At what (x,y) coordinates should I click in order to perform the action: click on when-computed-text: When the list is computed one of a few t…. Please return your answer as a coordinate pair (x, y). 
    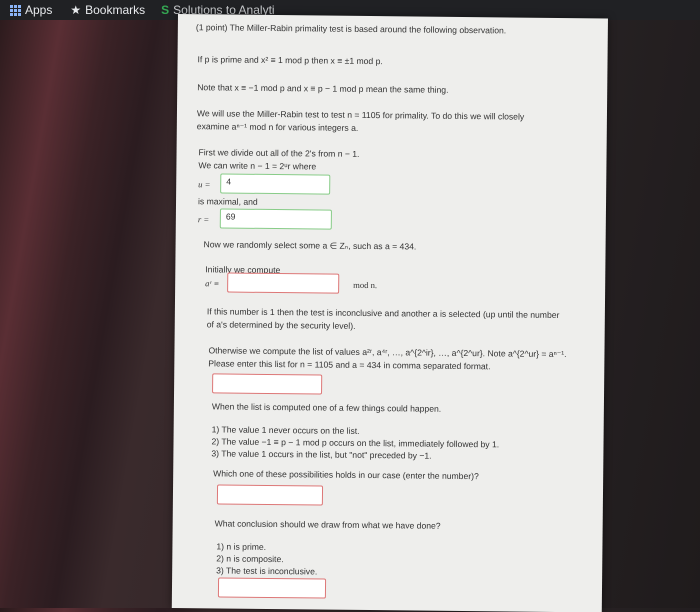
    Looking at the image, I should click on (326, 407).